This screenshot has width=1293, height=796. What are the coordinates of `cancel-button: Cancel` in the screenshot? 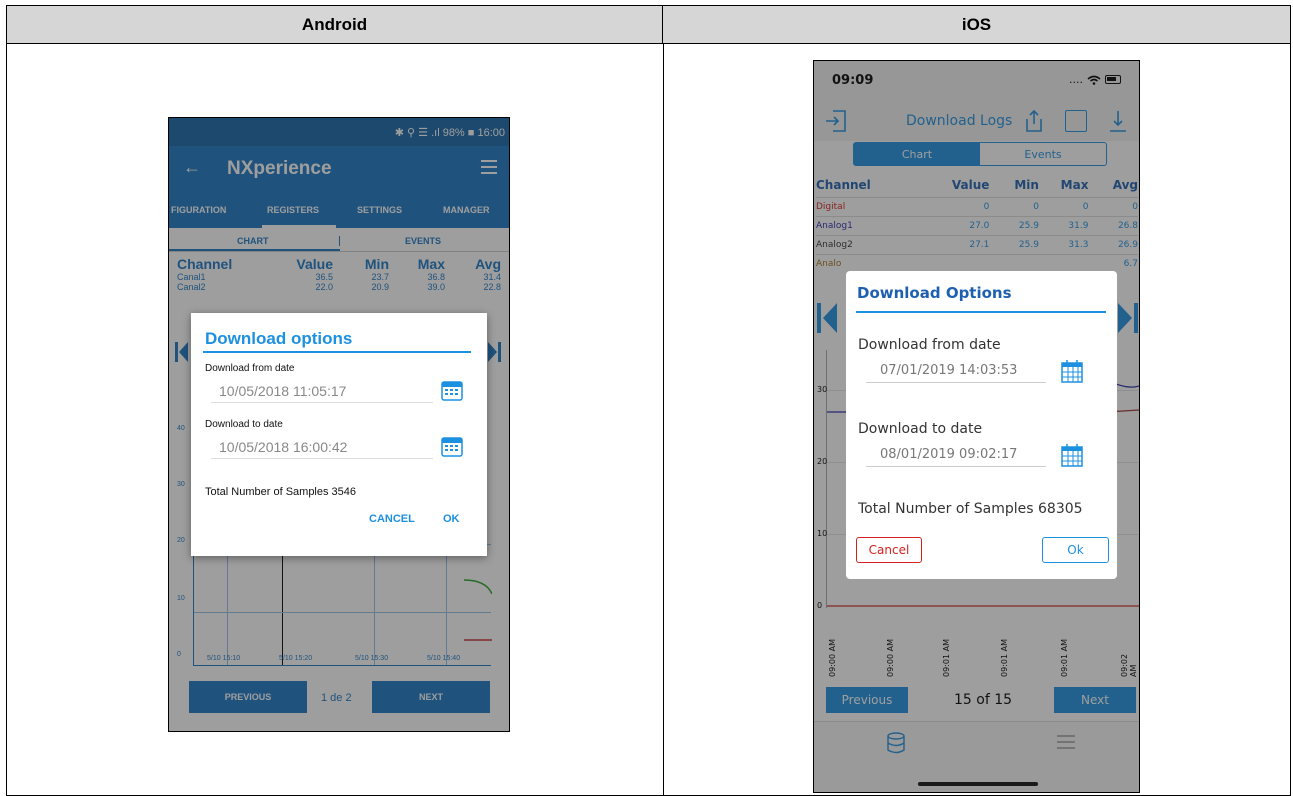 It's located at (889, 550).